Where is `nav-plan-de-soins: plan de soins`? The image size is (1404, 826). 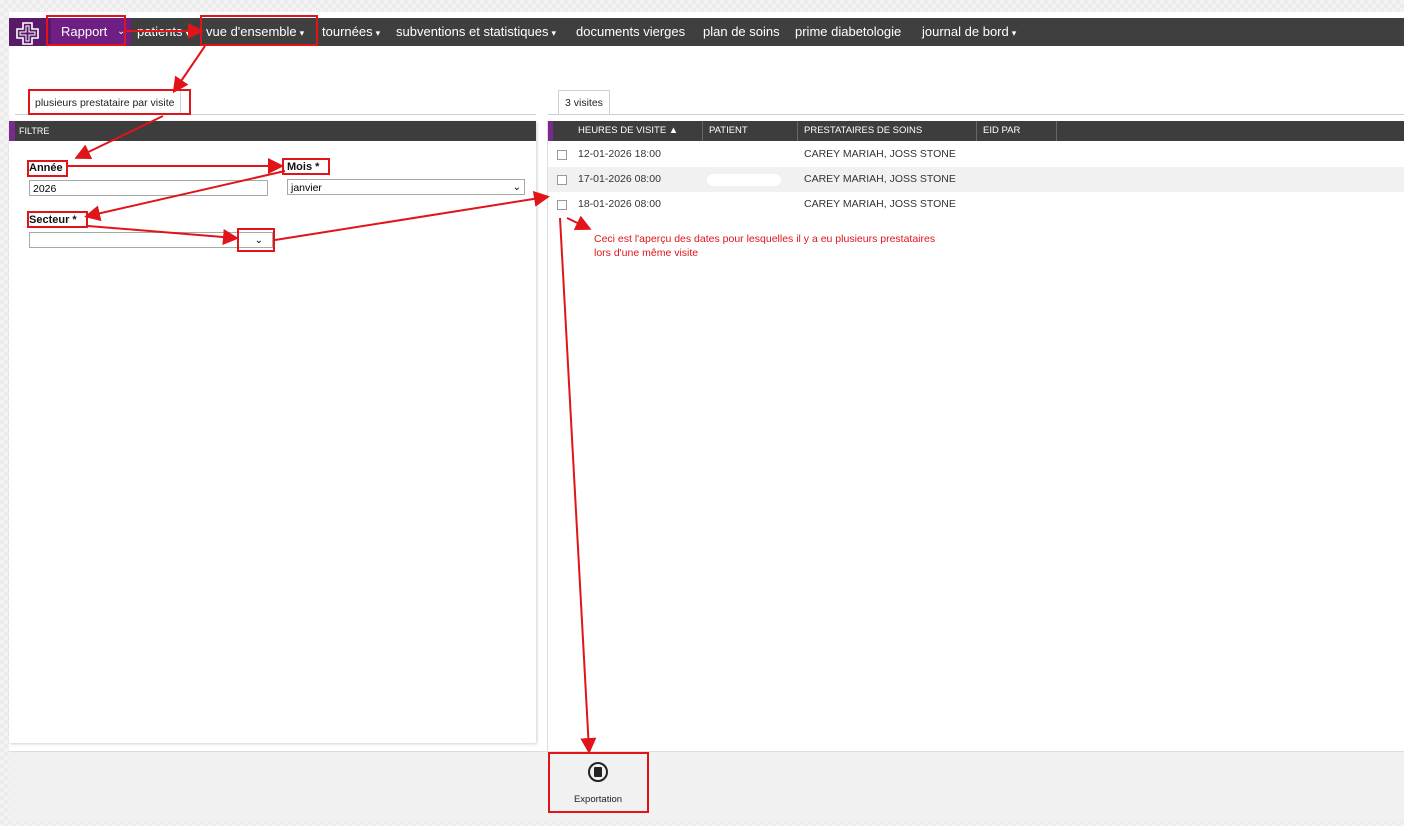
nav-plan-de-soins: plan de soins is located at coordinates (741, 32).